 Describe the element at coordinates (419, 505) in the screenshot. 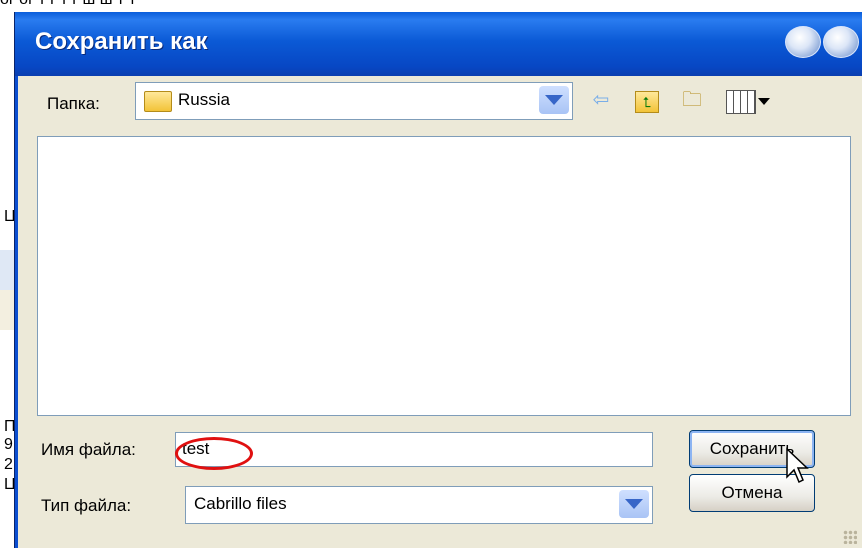

I see `filetype-combo: Cabrillo files` at that location.